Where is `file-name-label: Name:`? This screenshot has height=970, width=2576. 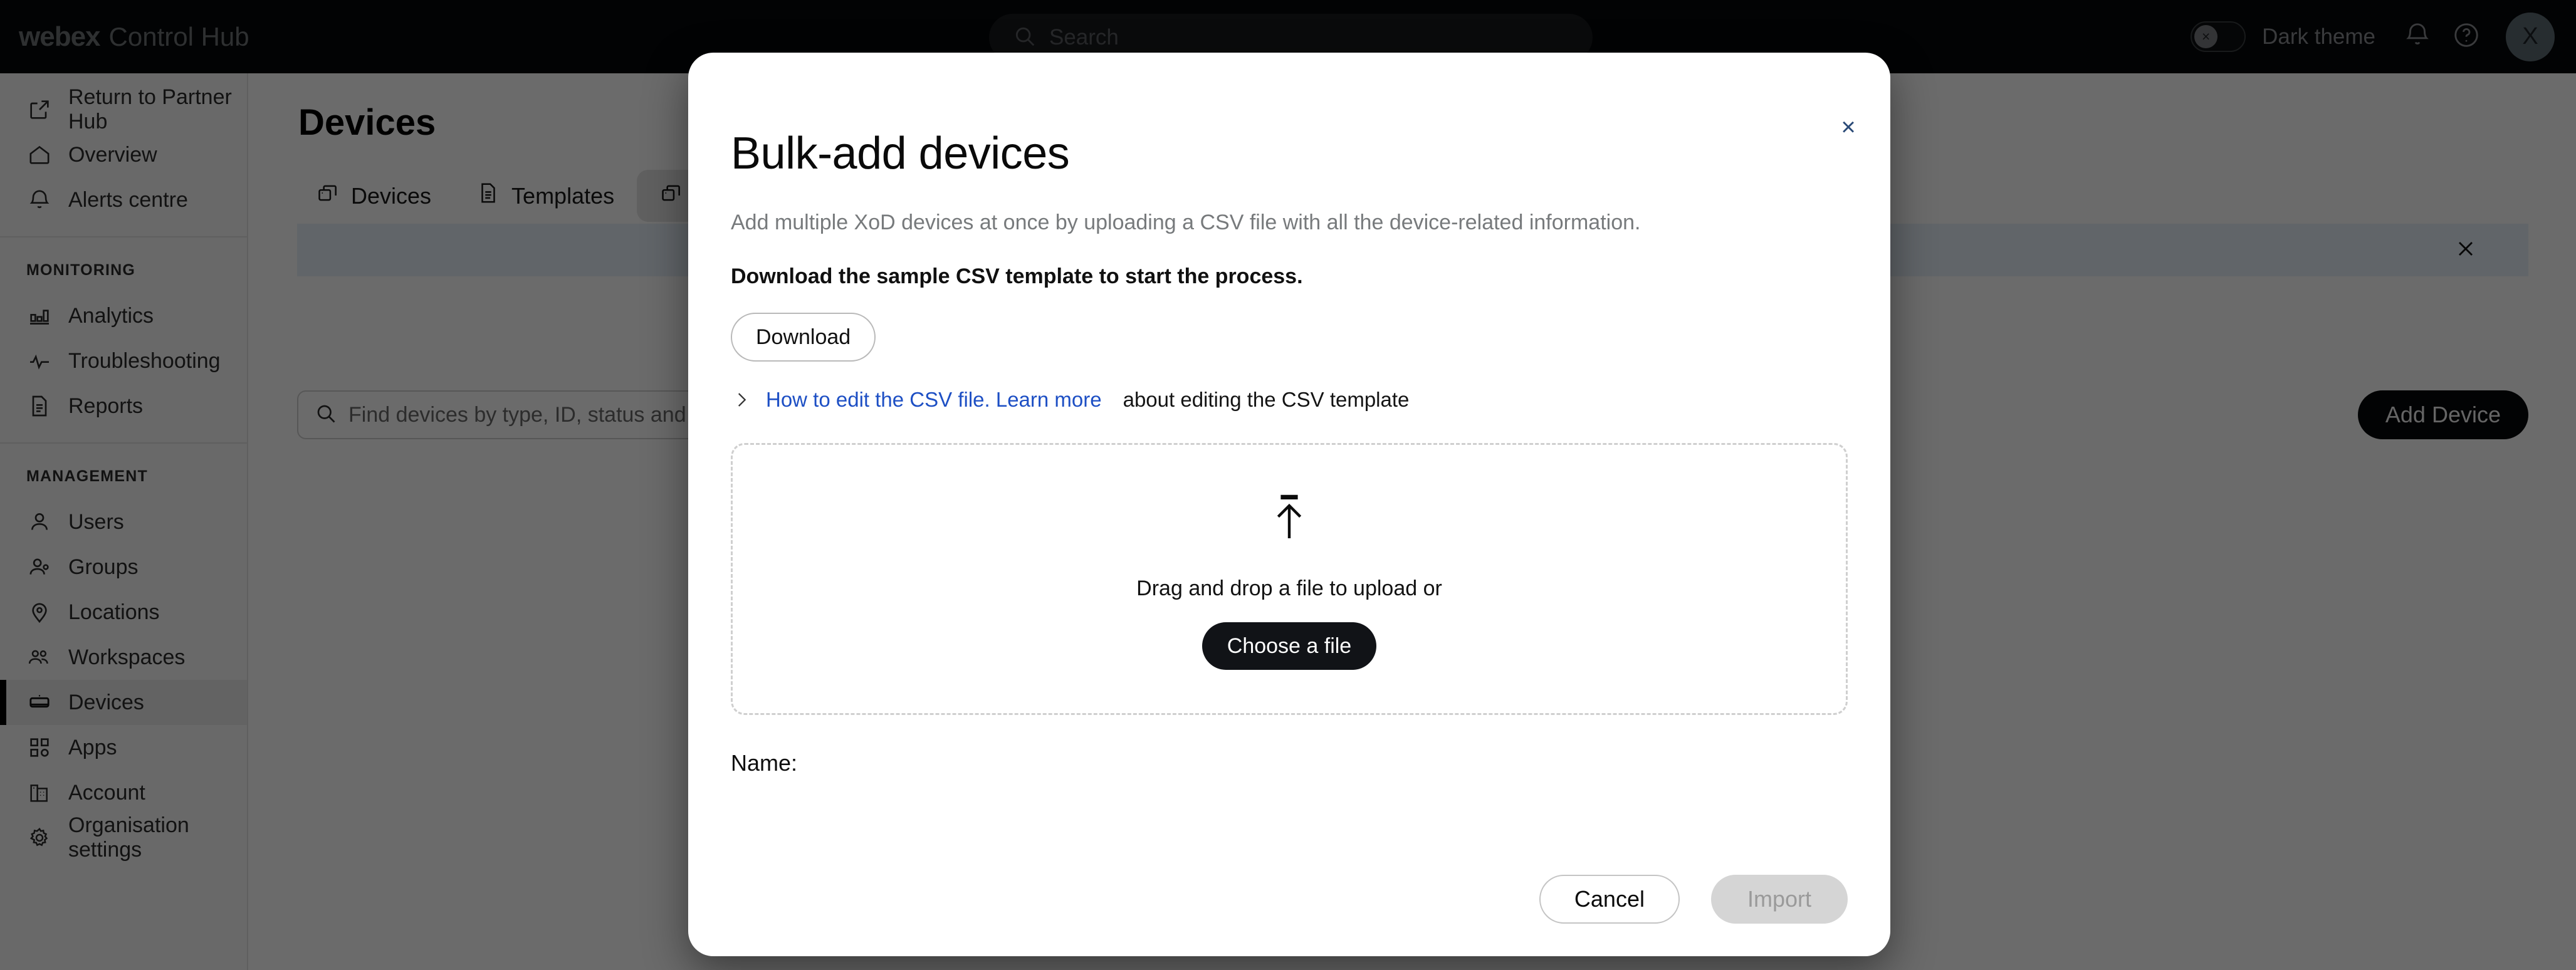
file-name-label: Name: is located at coordinates (764, 763).